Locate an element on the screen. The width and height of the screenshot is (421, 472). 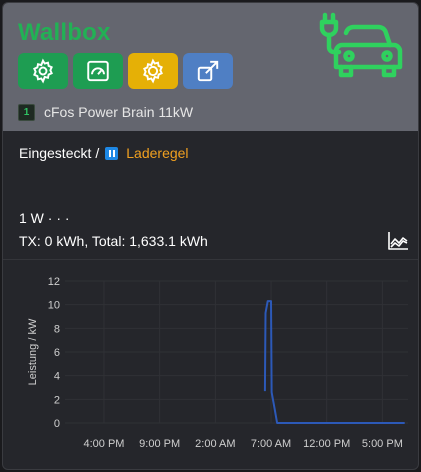
y-tick-label: 0 is located at coordinates (57, 424).